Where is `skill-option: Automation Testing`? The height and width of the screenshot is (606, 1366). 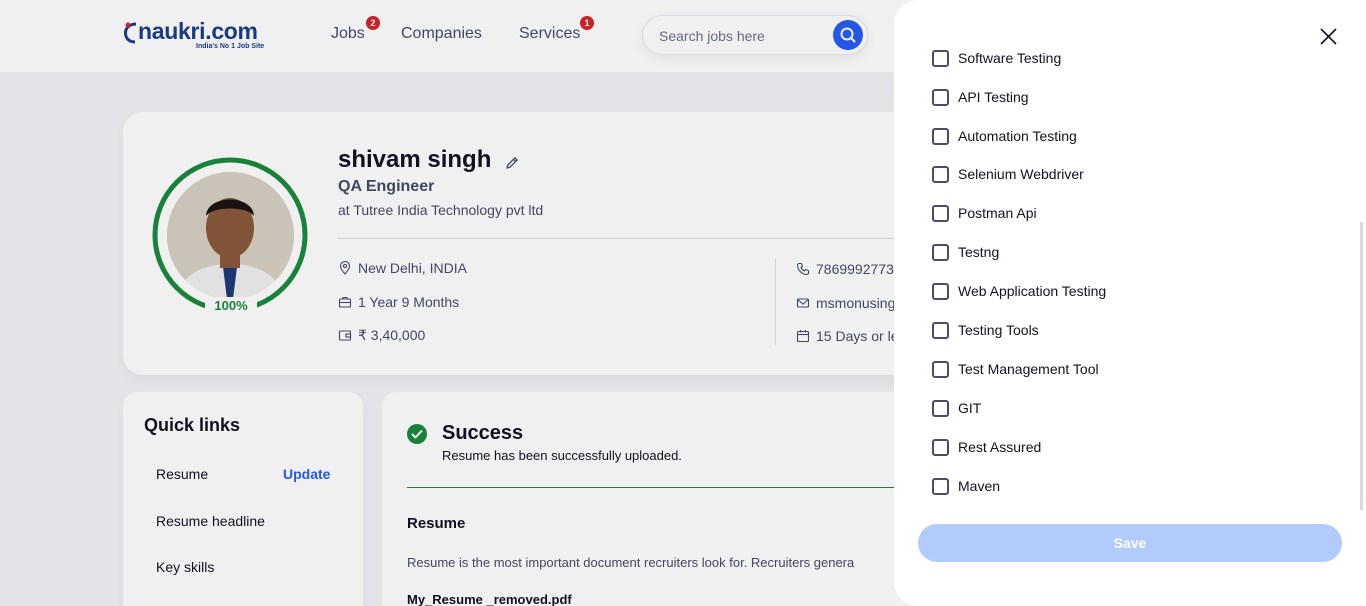 skill-option: Automation Testing is located at coordinates (1112, 137).